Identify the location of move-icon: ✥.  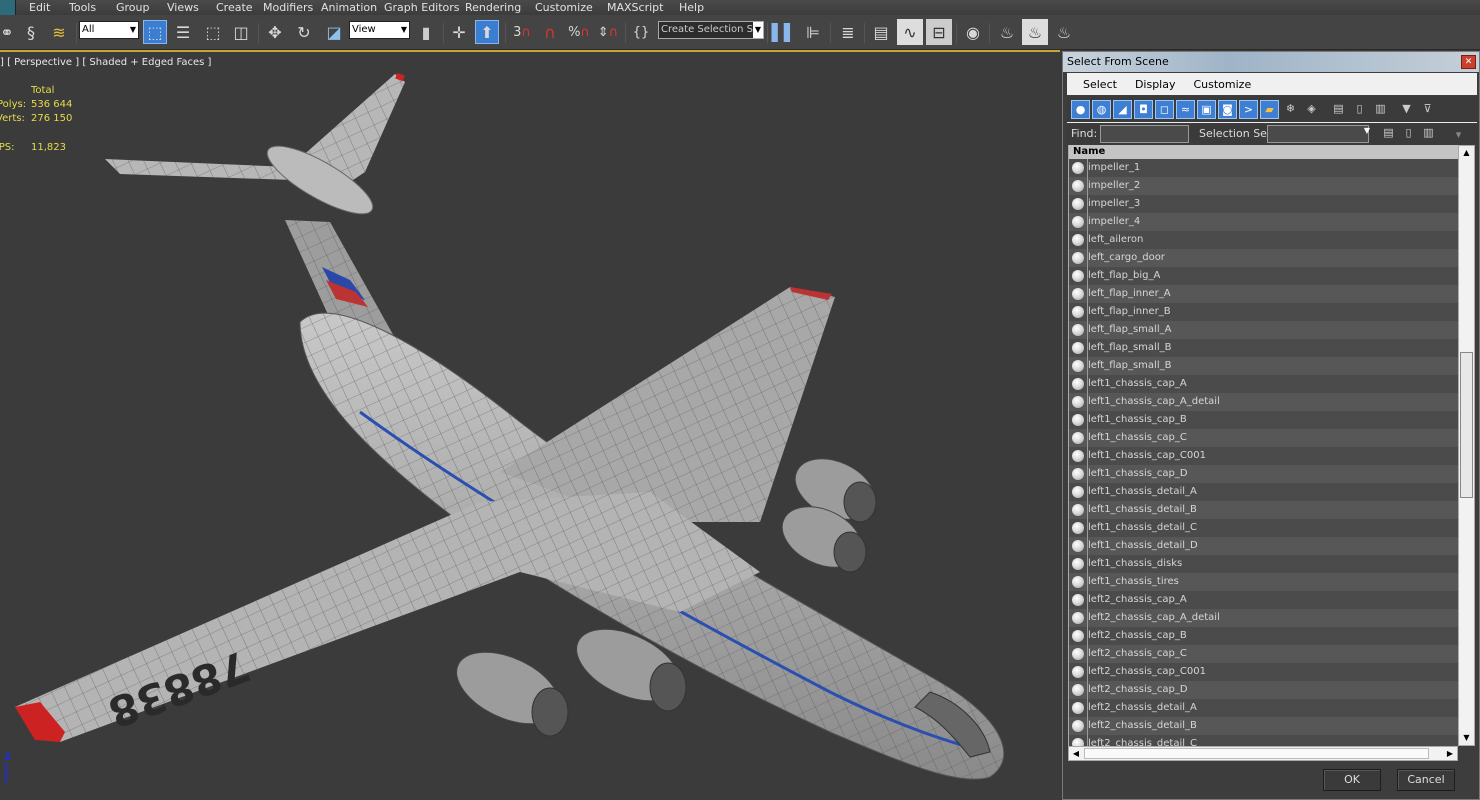
(275, 32).